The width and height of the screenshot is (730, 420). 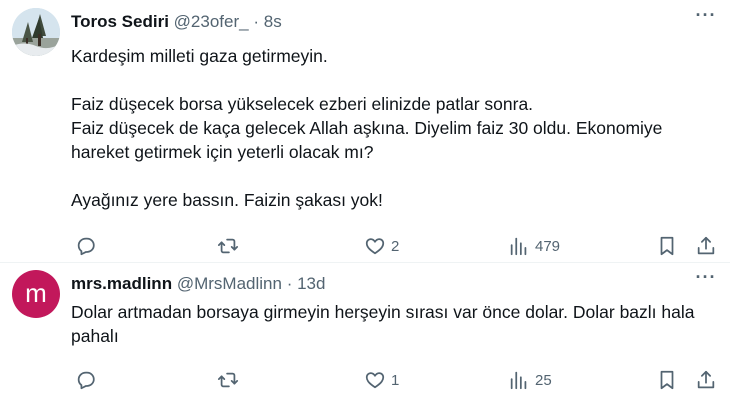 I want to click on avatar-letter: m, so click(x=36, y=292).